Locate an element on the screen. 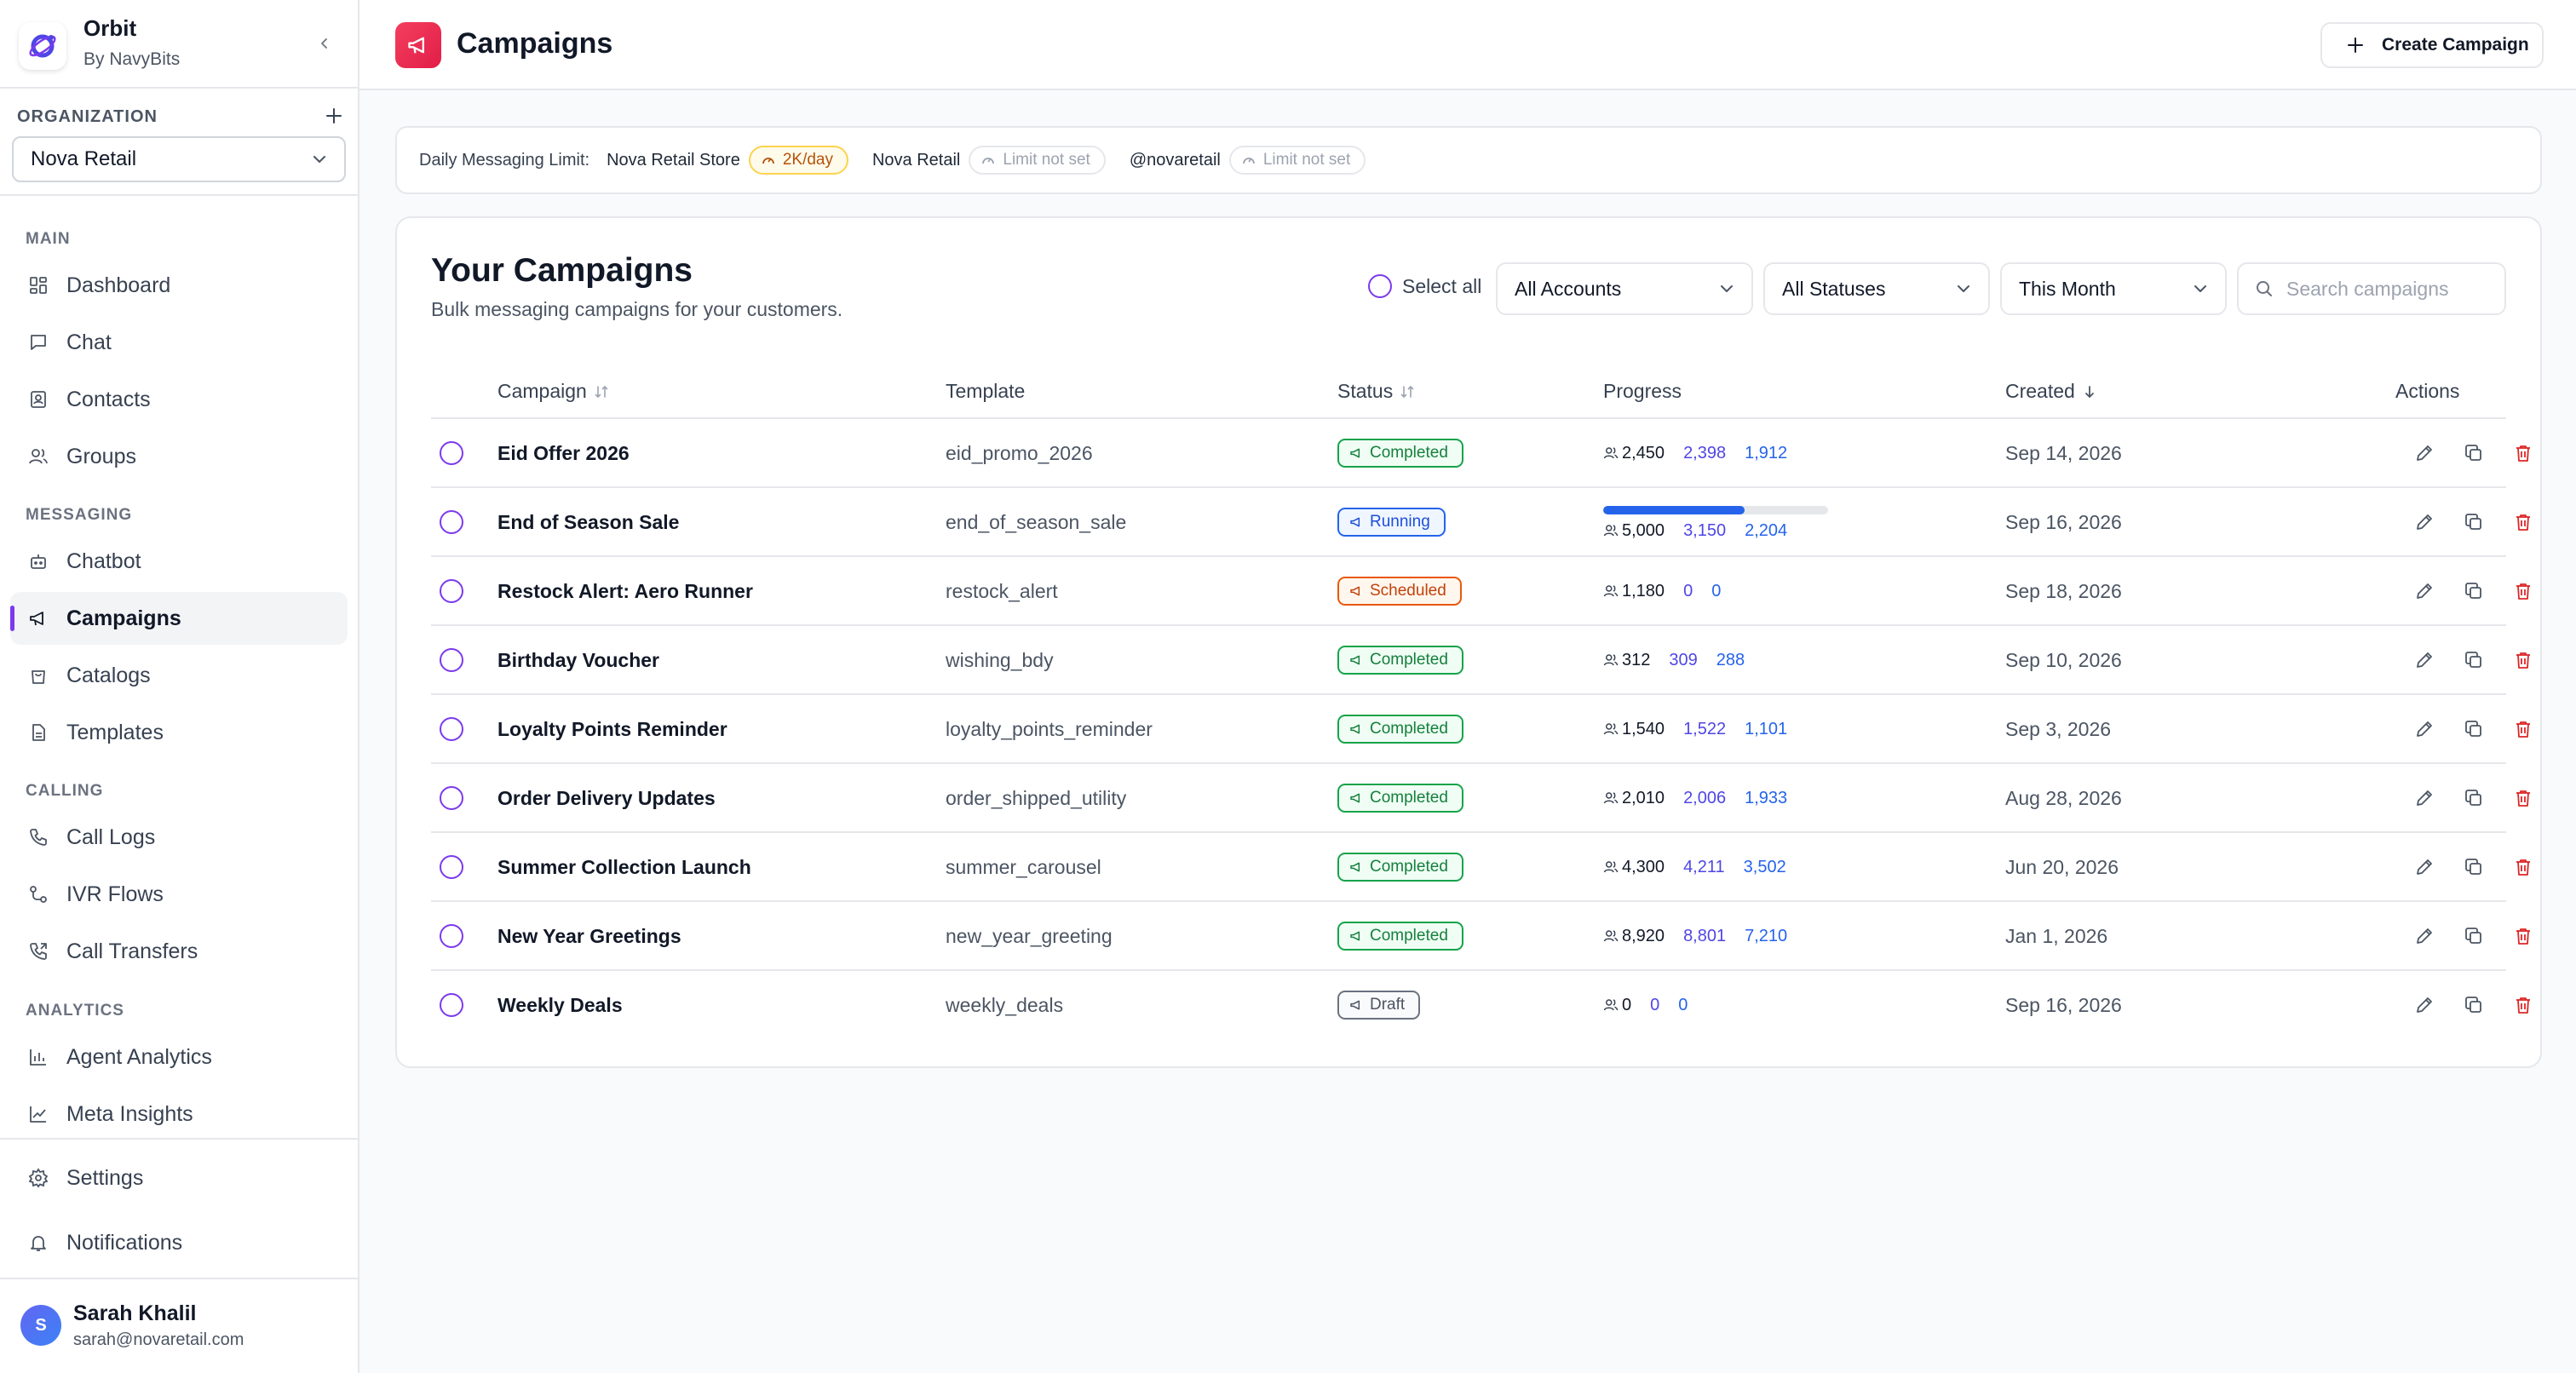 This screenshot has height=1373, width=2576. sidebar-item-notifications: Notifications is located at coordinates (179, 1242).